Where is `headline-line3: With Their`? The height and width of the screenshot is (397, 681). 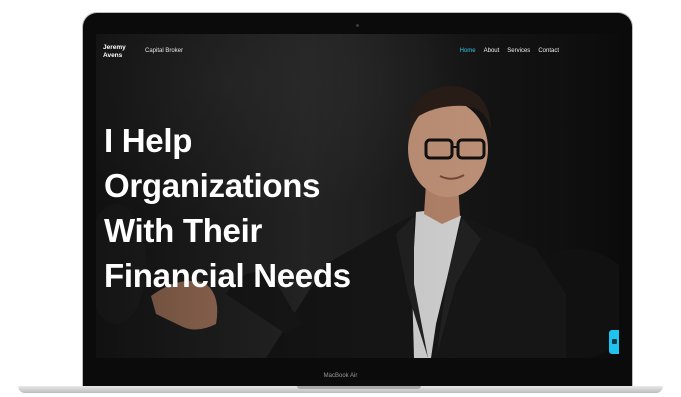
headline-line3: With Their is located at coordinates (183, 230).